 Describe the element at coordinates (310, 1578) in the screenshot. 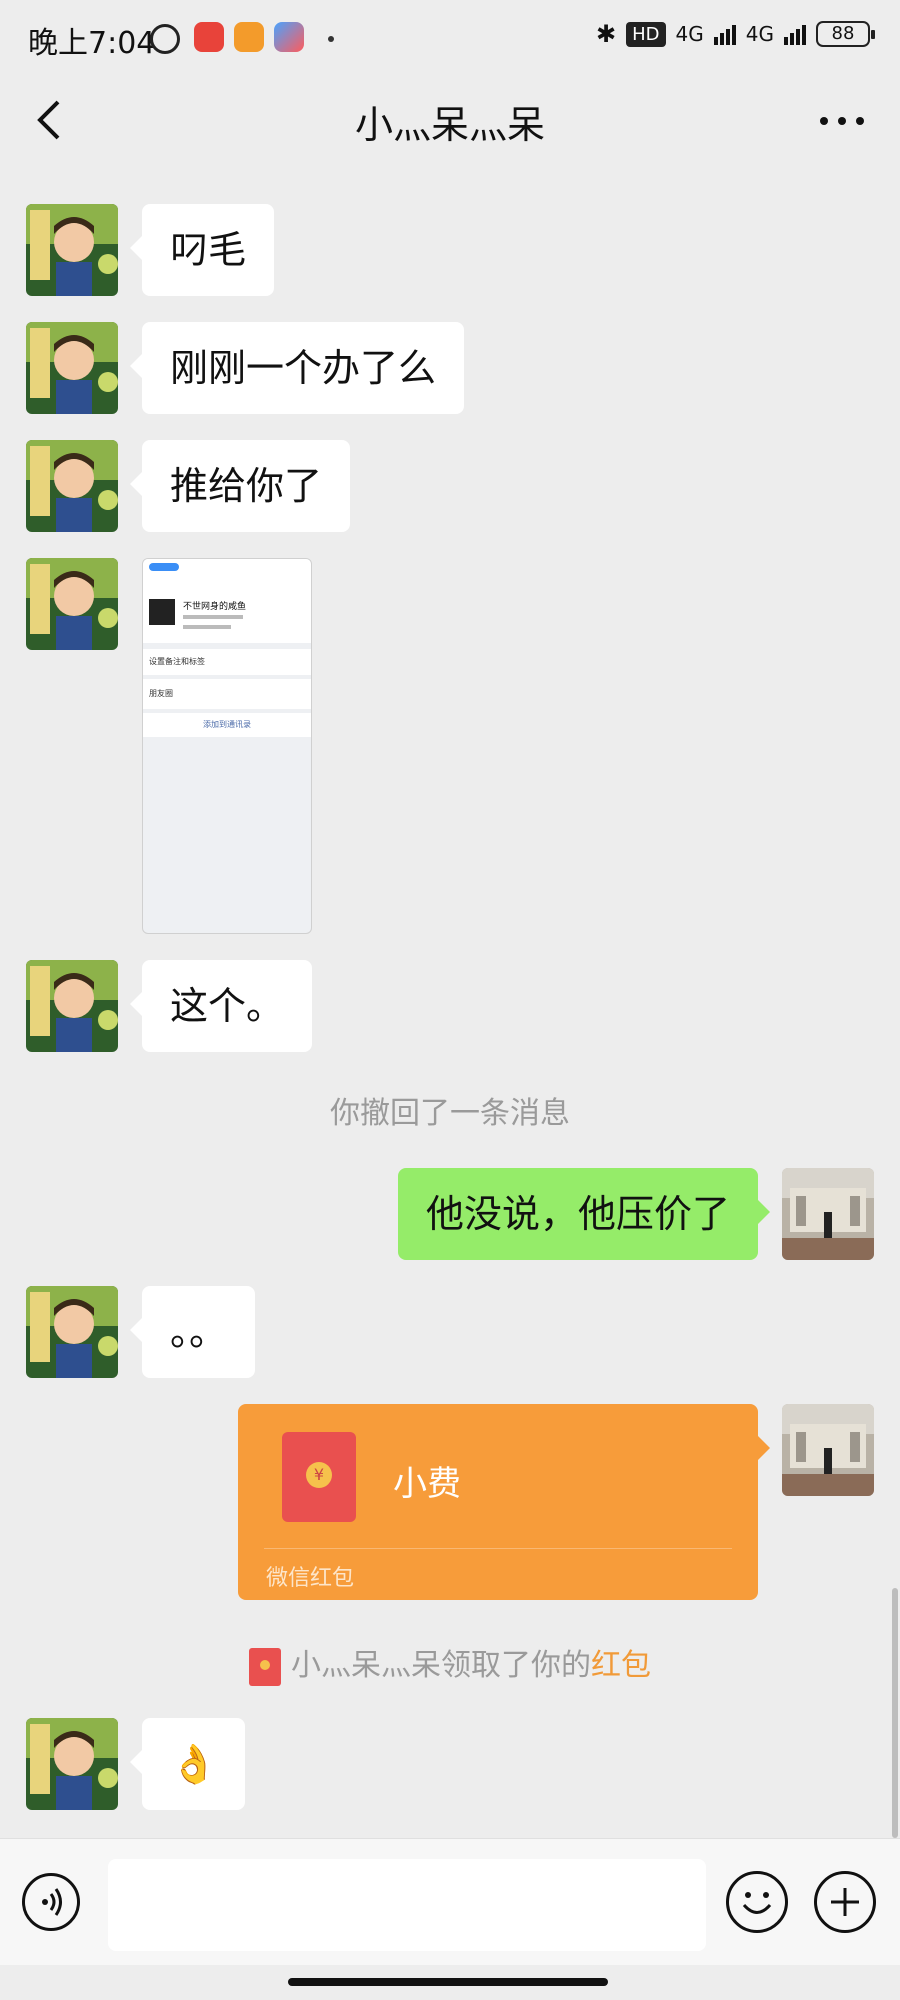

I see `red-packet-label: 微信红包` at that location.